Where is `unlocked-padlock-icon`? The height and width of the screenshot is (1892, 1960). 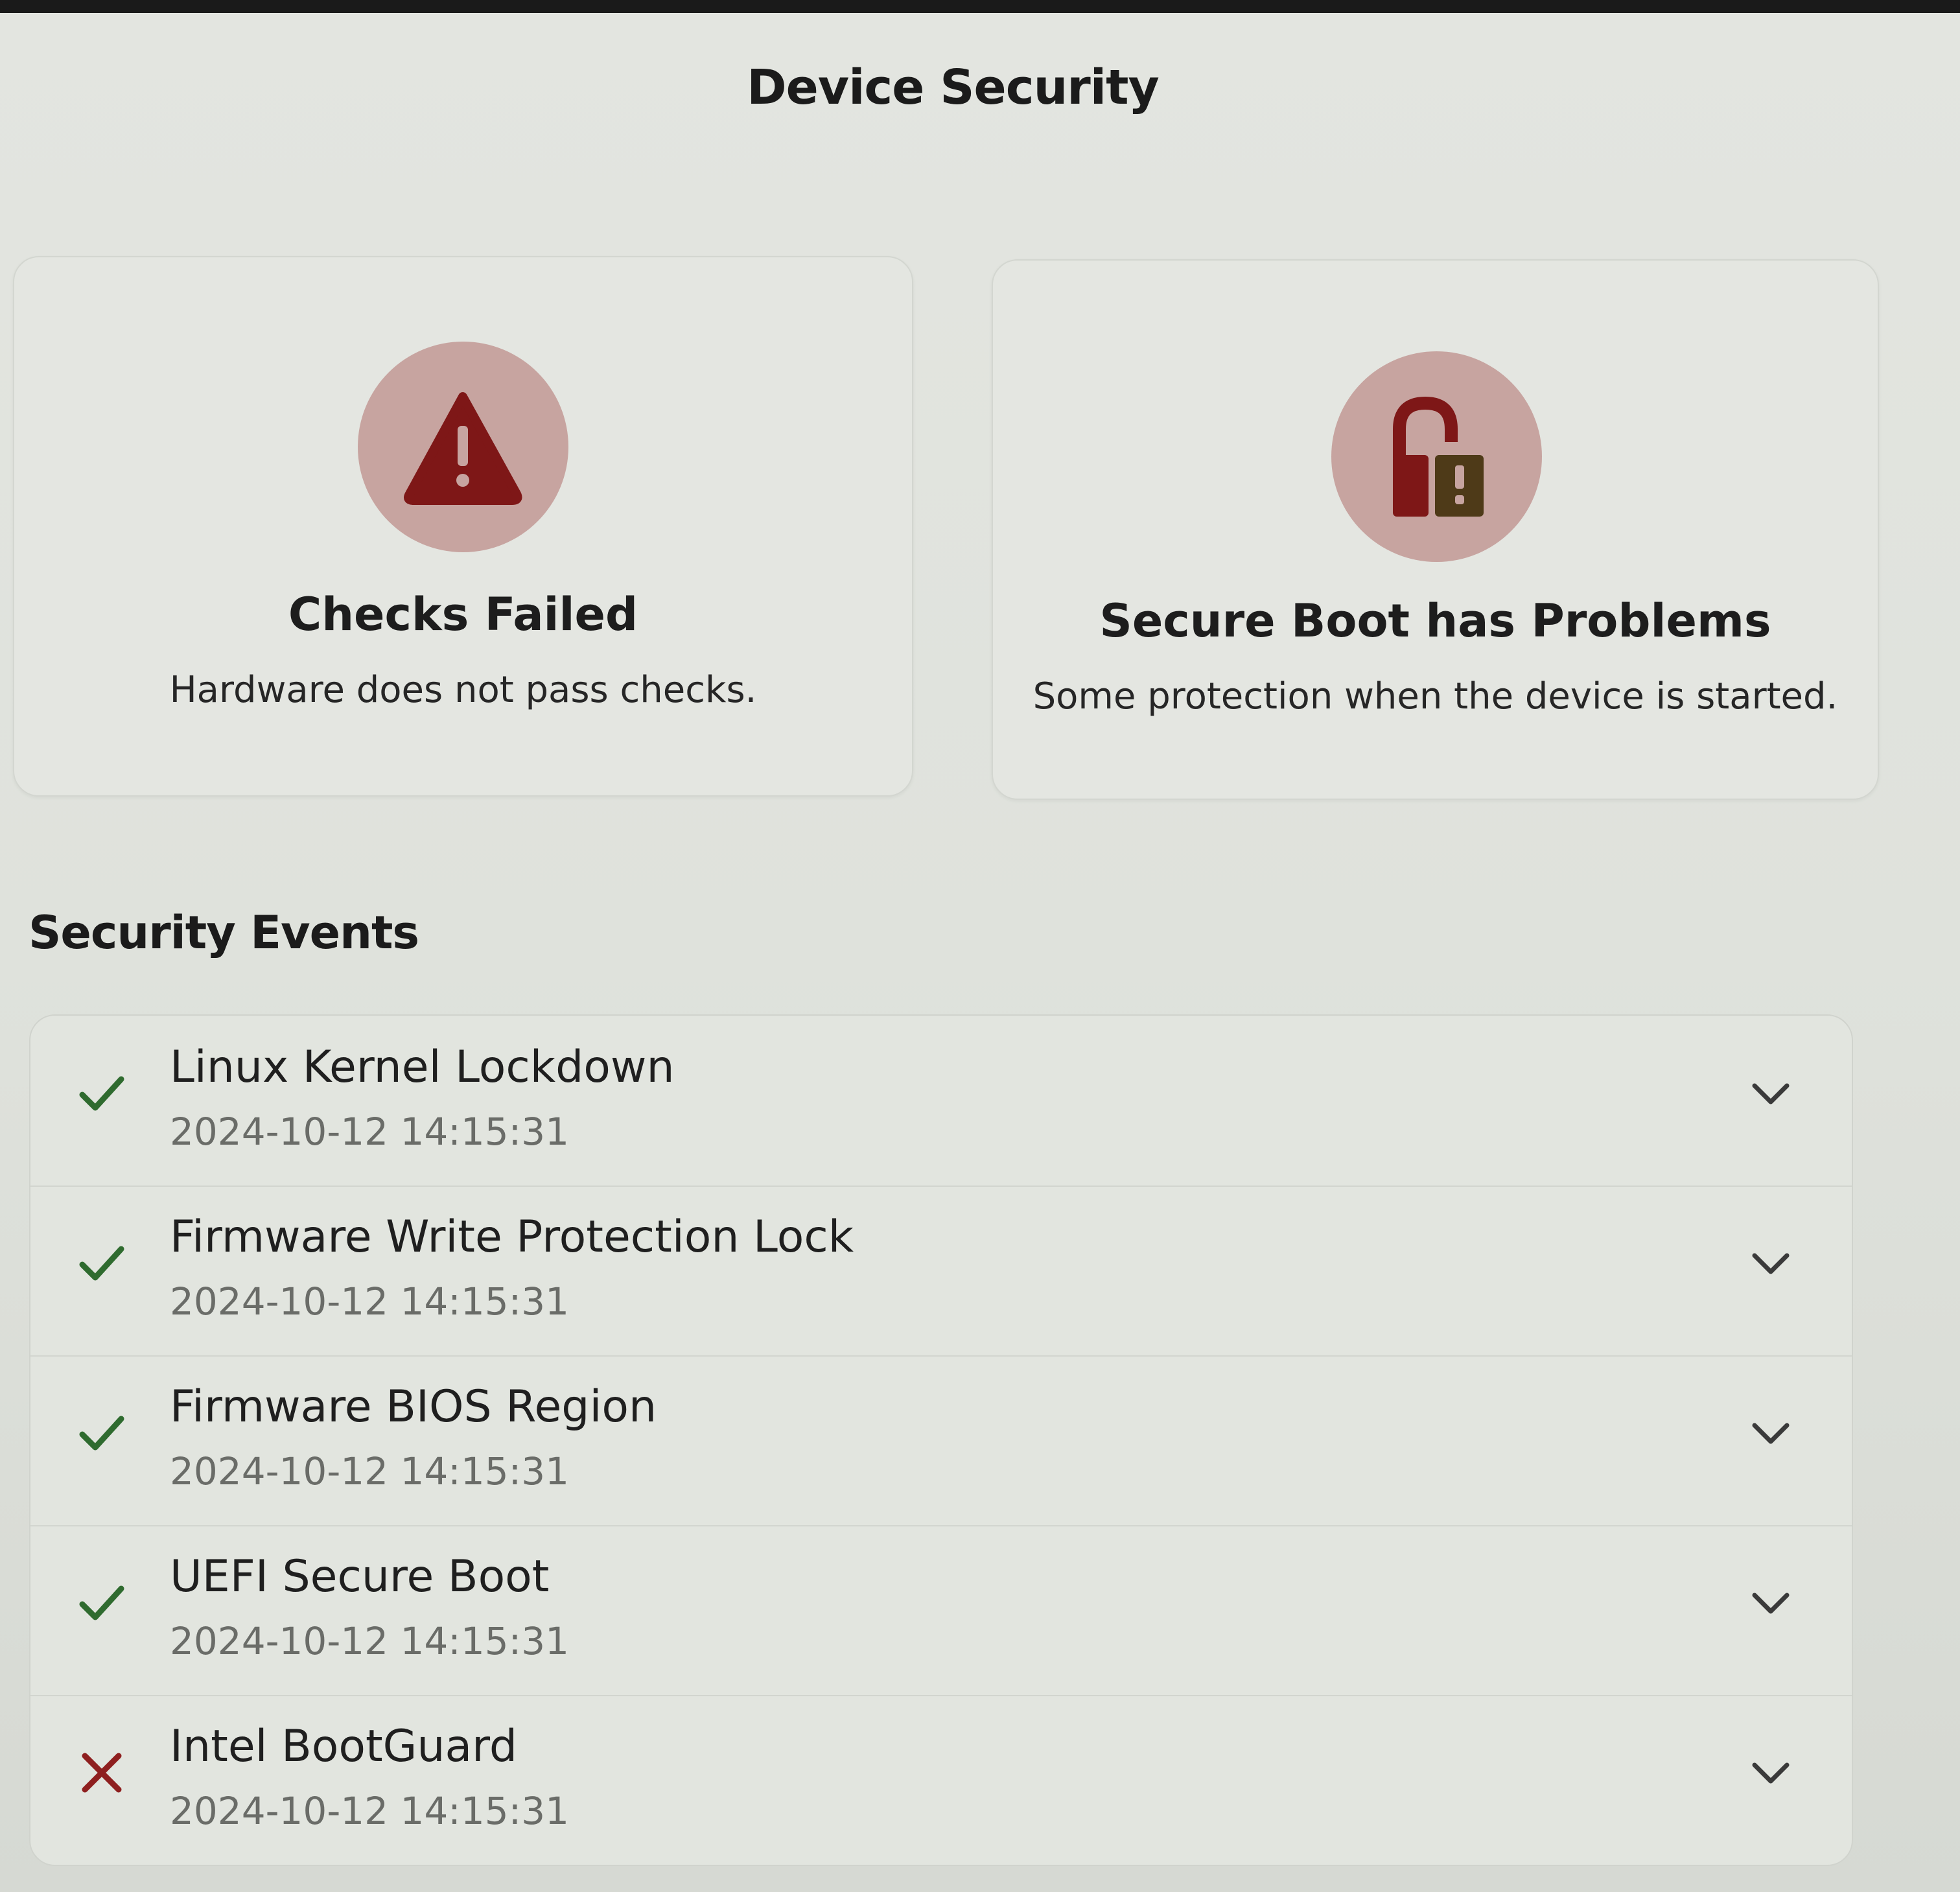
unlocked-padlock-icon is located at coordinates (1438, 457).